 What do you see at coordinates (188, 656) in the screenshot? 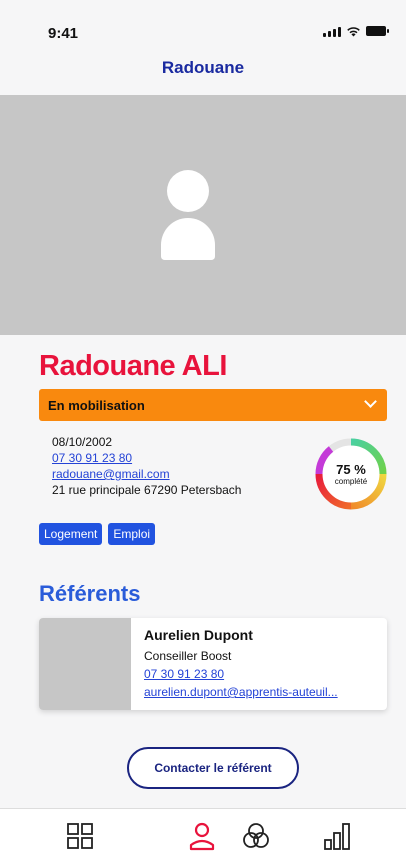
I see `referent-role: Conseiller Boost` at bounding box center [188, 656].